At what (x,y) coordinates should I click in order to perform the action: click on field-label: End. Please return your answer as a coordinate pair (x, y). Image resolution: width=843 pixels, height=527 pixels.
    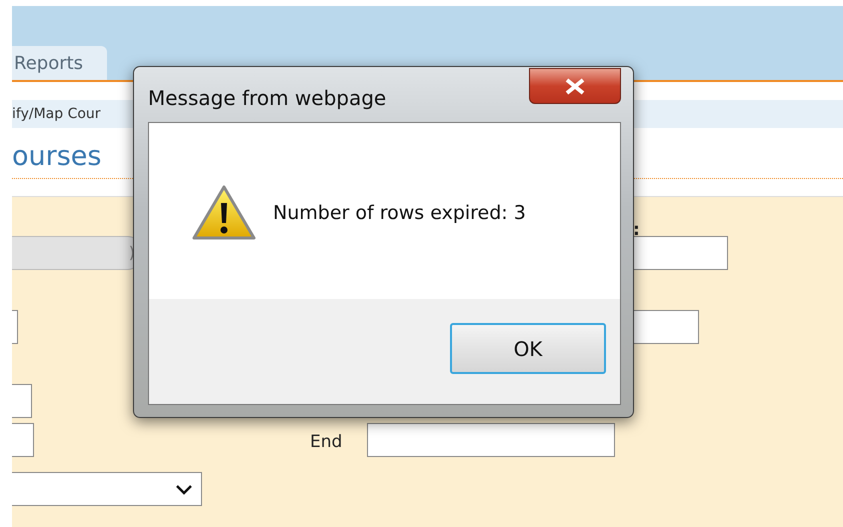
    Looking at the image, I should click on (326, 442).